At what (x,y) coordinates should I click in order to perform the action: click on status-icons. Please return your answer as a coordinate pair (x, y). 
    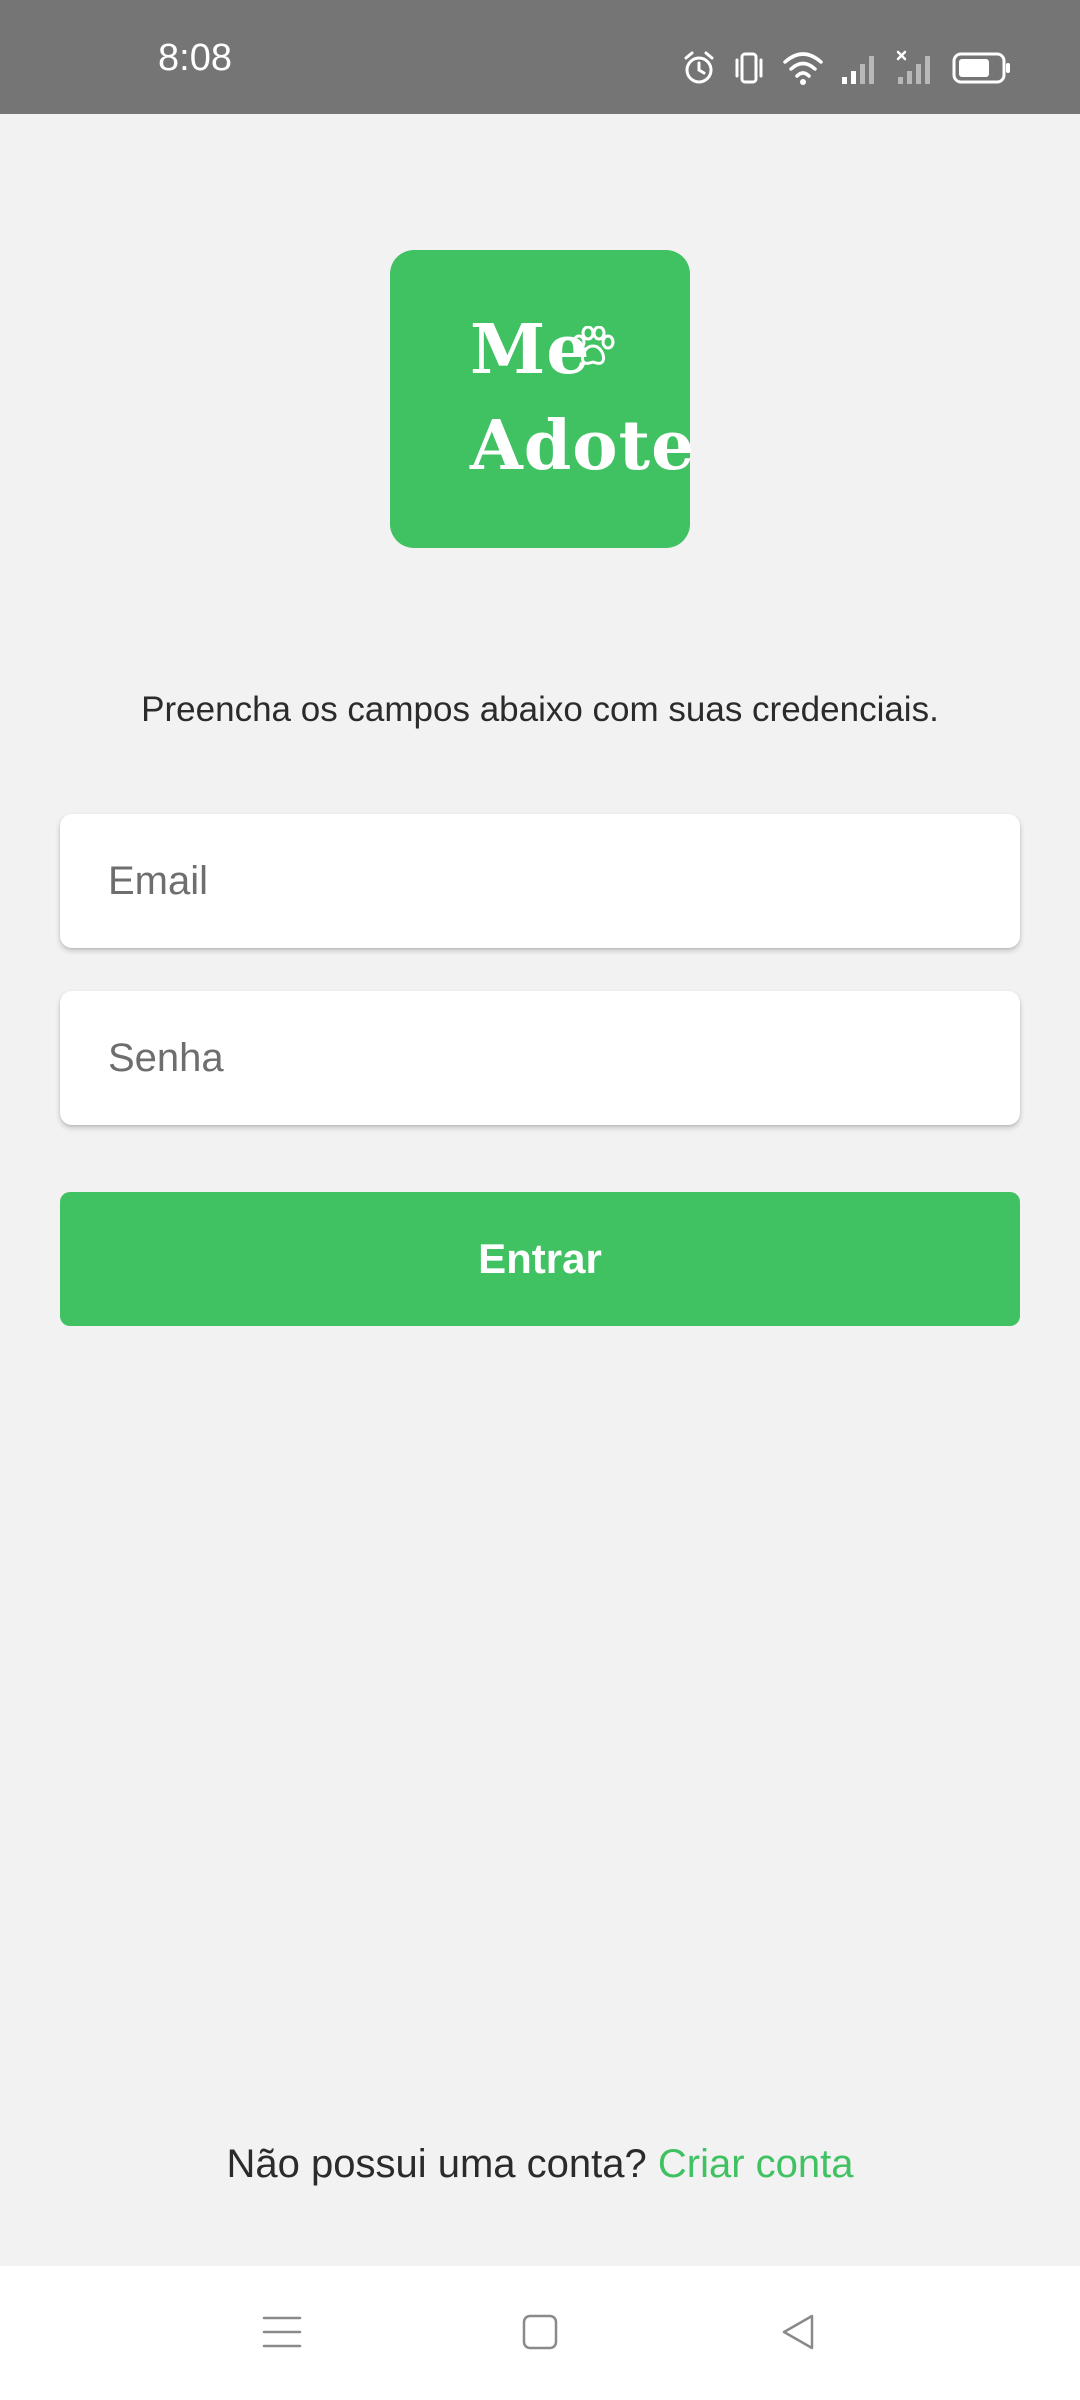
    Looking at the image, I should click on (847, 68).